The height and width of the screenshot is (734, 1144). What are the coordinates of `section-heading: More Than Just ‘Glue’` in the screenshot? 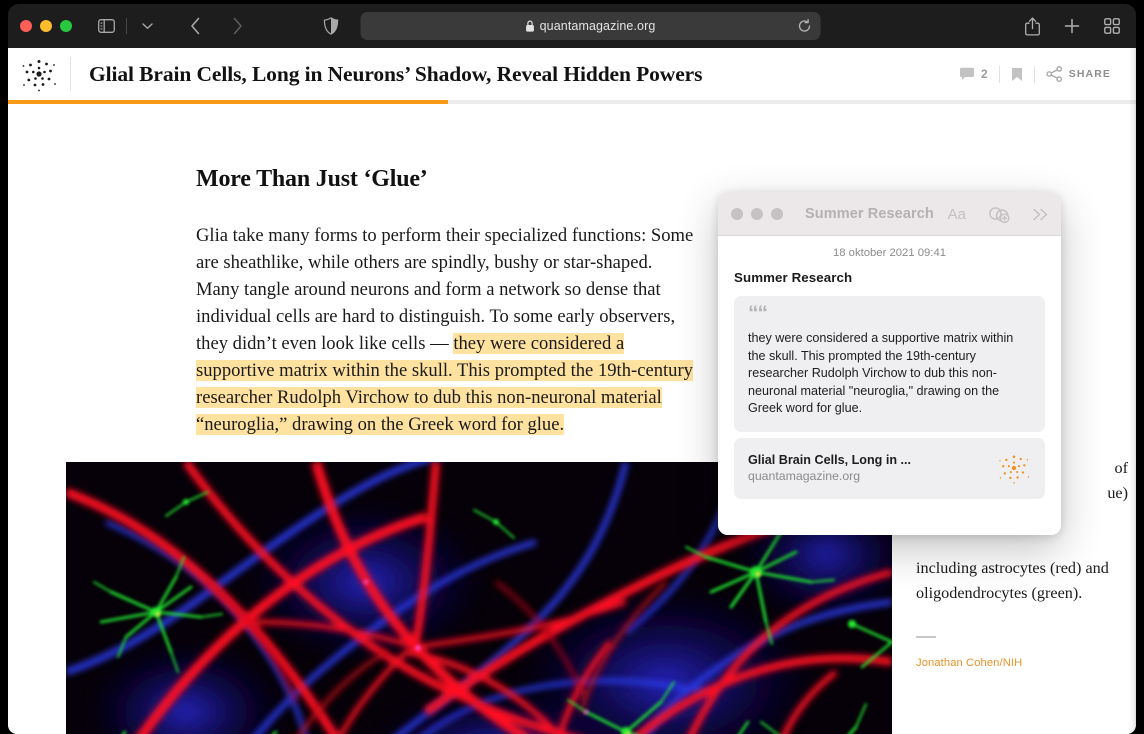 It's located at (312, 179).